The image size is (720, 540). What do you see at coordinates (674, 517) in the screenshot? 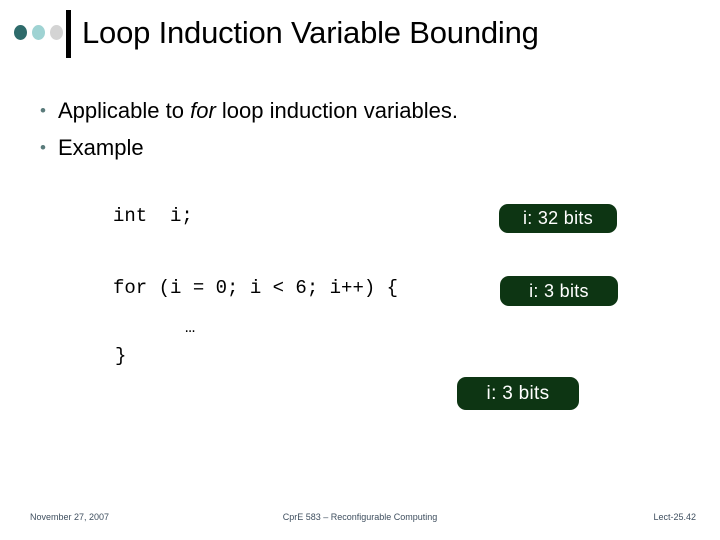
I see `footer-lecture-number: Lect-25.42` at bounding box center [674, 517].